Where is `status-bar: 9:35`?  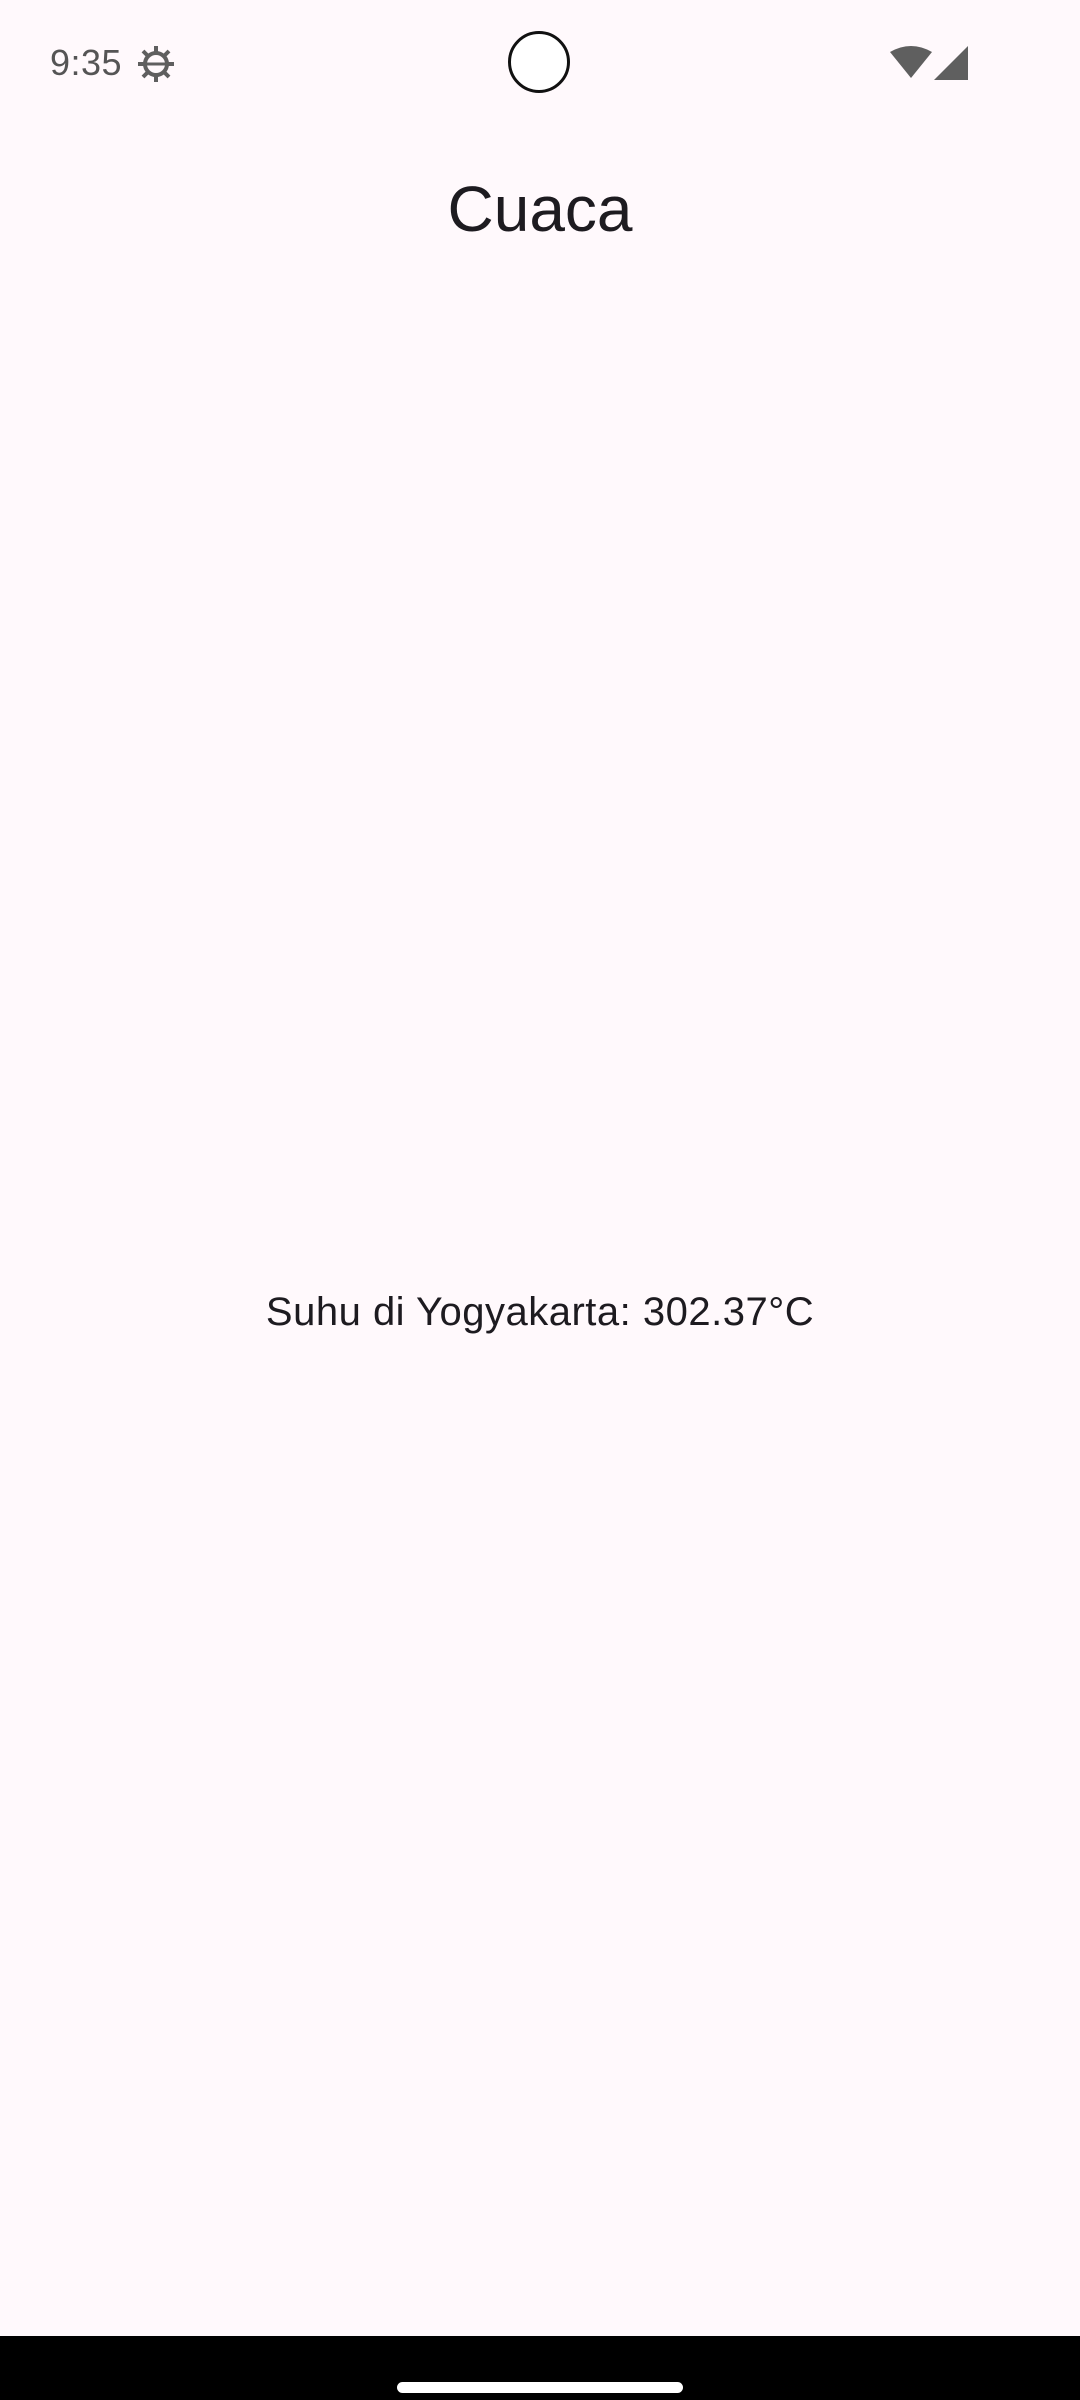
status-bar: 9:35 is located at coordinates (540, 65).